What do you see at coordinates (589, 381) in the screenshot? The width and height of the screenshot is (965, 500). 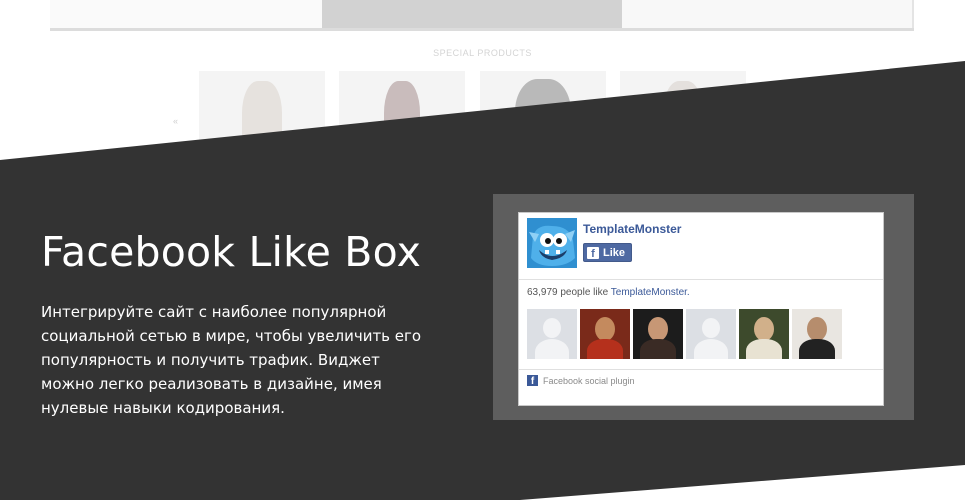 I see `social-plugin-link: Facebook social plugin` at bounding box center [589, 381].